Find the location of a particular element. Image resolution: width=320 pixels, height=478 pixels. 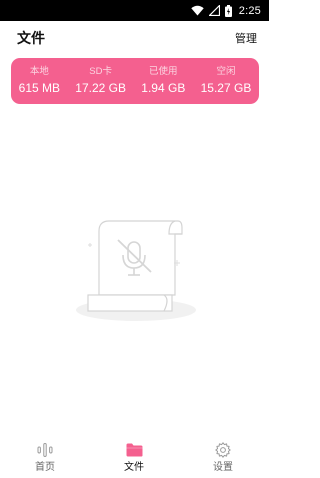

storage-value: 615 MB is located at coordinates (39, 88).